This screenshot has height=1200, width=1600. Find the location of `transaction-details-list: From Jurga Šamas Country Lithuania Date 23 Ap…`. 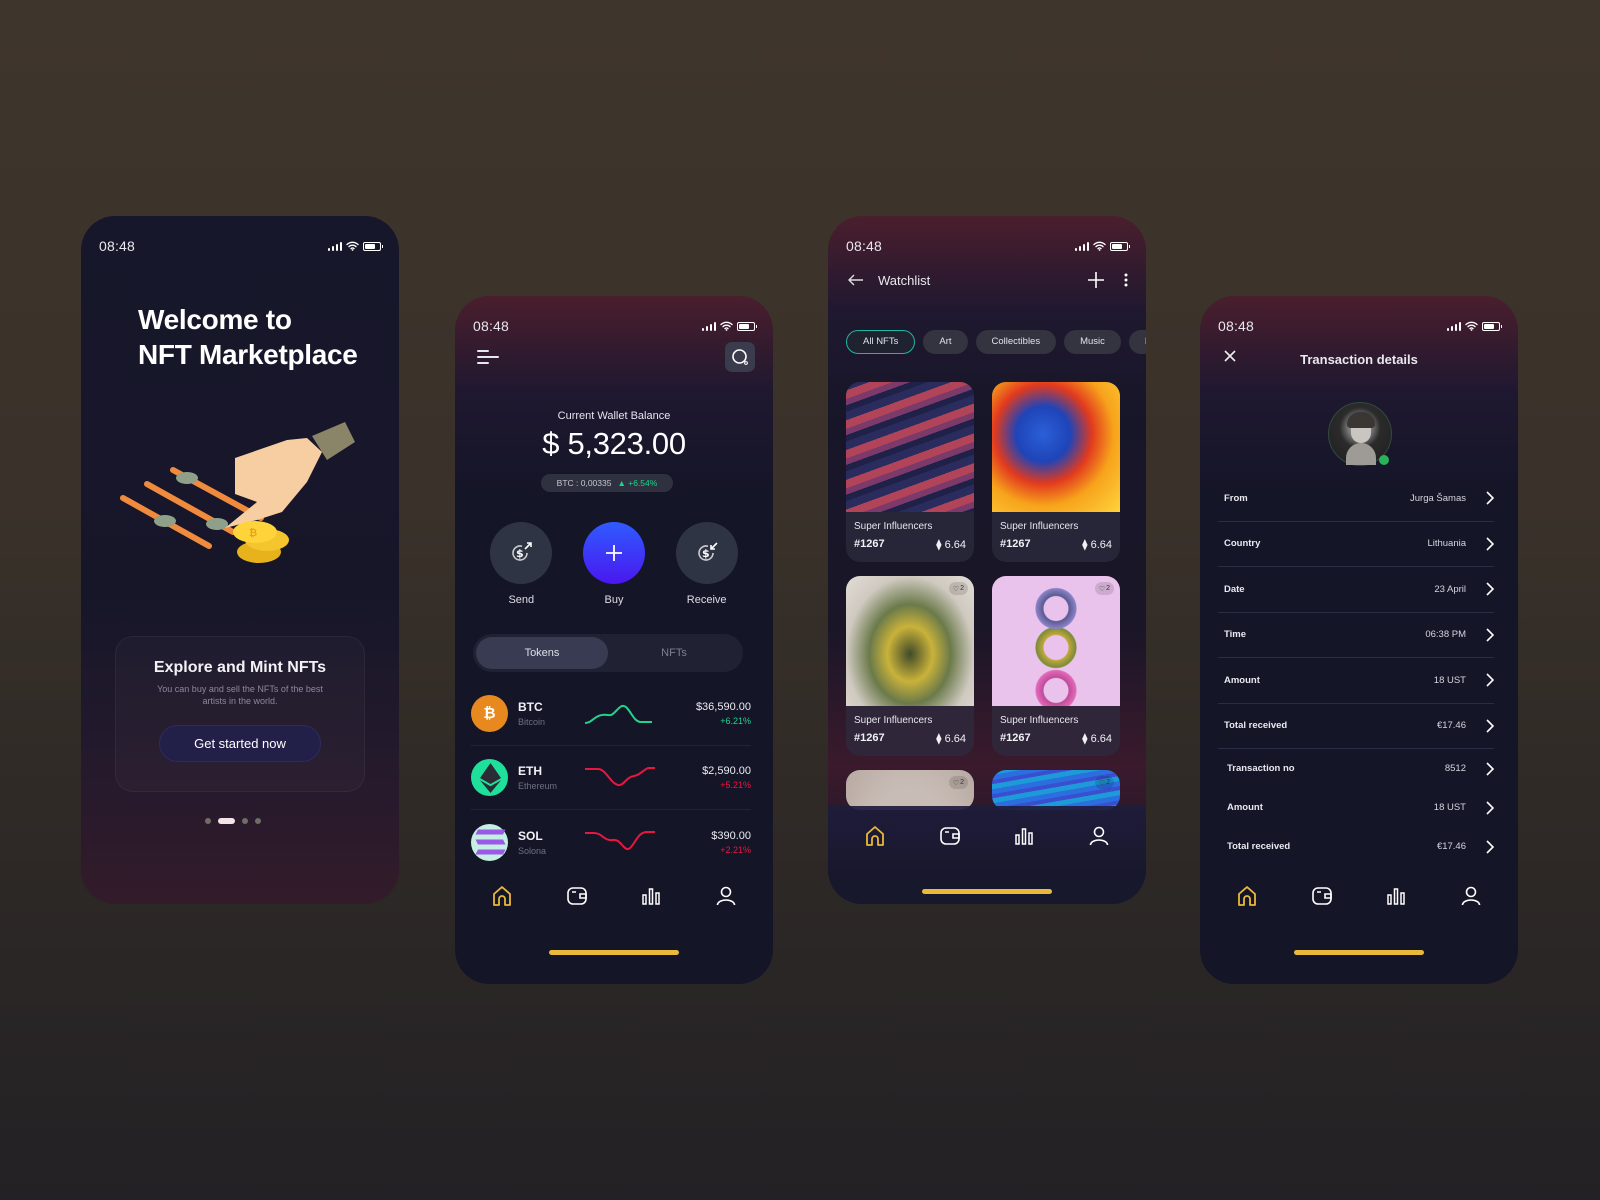

transaction-details-list: From Jurga Šamas Country Lithuania Date 23 Ap… is located at coordinates (1356, 671).